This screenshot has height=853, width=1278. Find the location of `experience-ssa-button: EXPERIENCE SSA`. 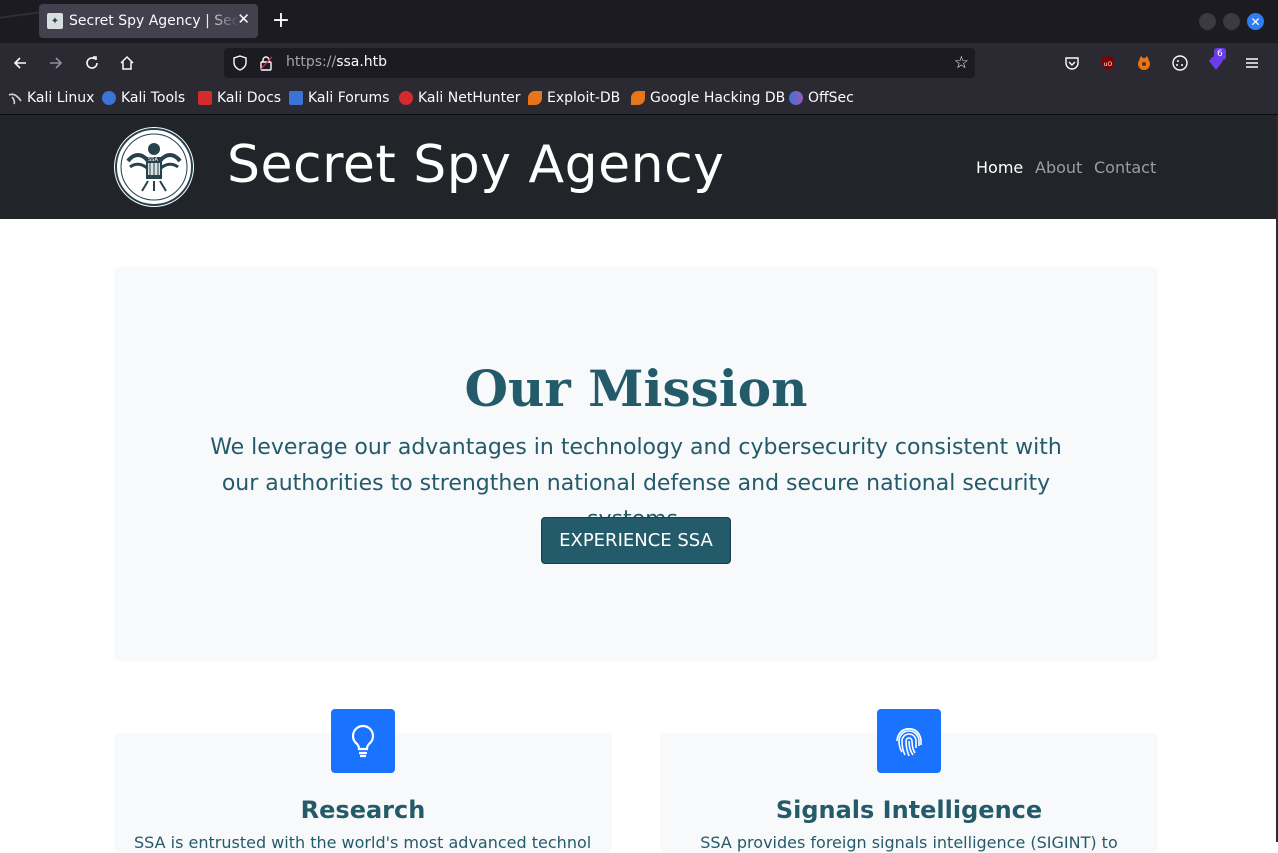

experience-ssa-button: EXPERIENCE SSA is located at coordinates (636, 540).